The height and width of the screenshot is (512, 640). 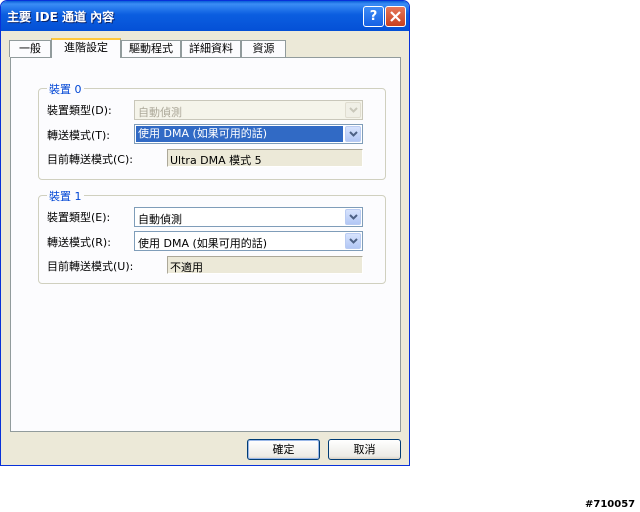 I want to click on title-bar: 主要 IDE 通道 內容 ?, so click(x=205, y=16).